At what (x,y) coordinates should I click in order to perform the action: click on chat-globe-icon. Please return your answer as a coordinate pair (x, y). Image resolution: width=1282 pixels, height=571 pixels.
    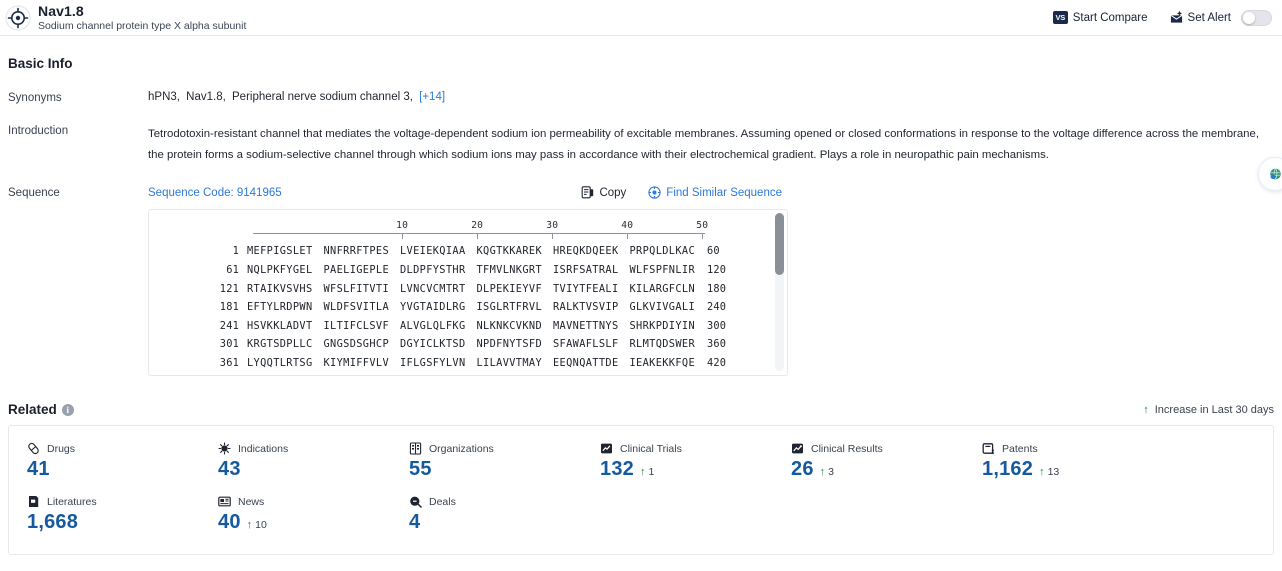
    Looking at the image, I should click on (1275, 174).